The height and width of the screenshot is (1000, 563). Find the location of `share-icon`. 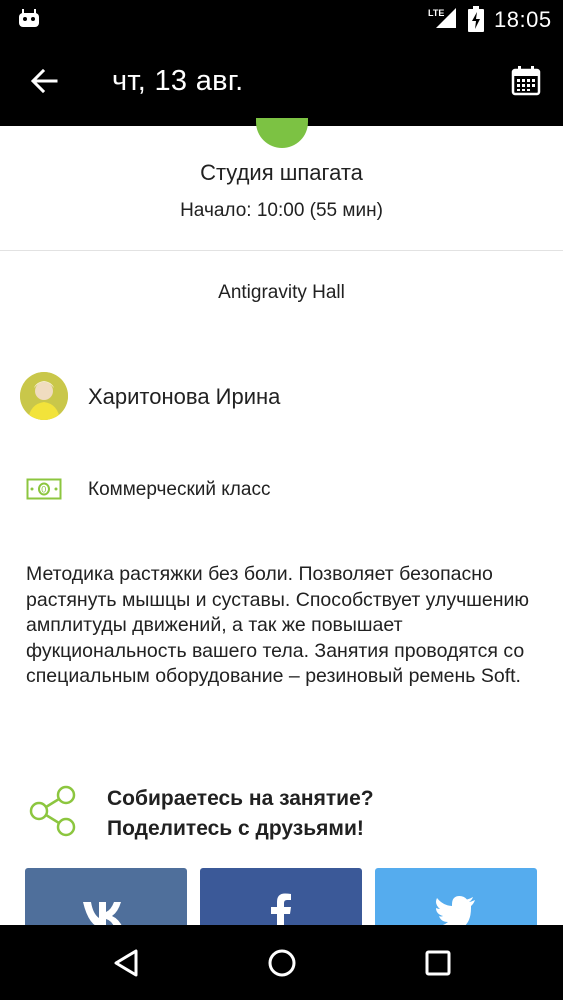

share-icon is located at coordinates (52, 811).